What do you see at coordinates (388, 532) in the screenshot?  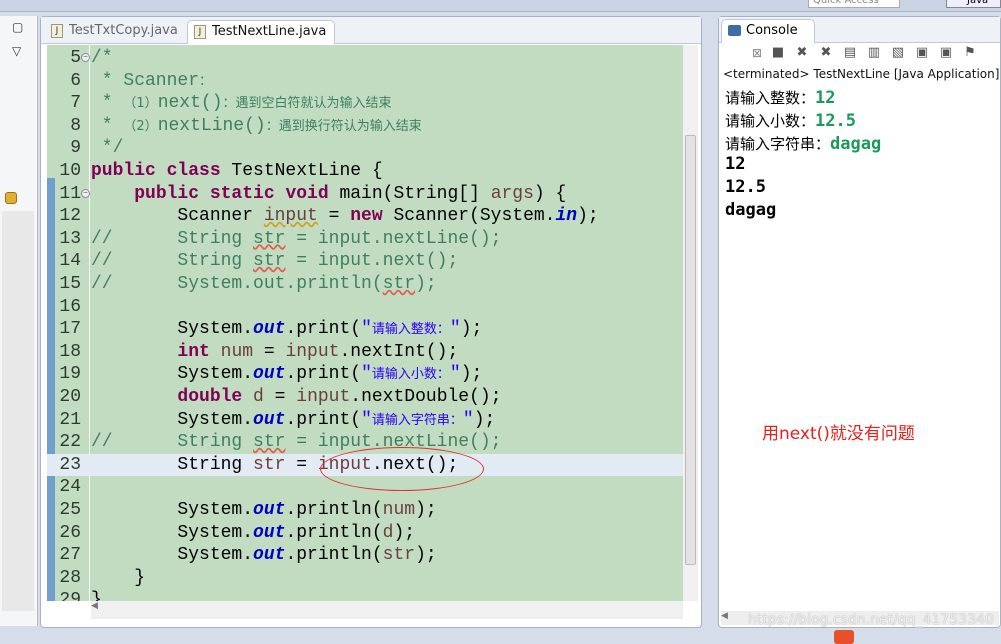 I see `code-token: d` at bounding box center [388, 532].